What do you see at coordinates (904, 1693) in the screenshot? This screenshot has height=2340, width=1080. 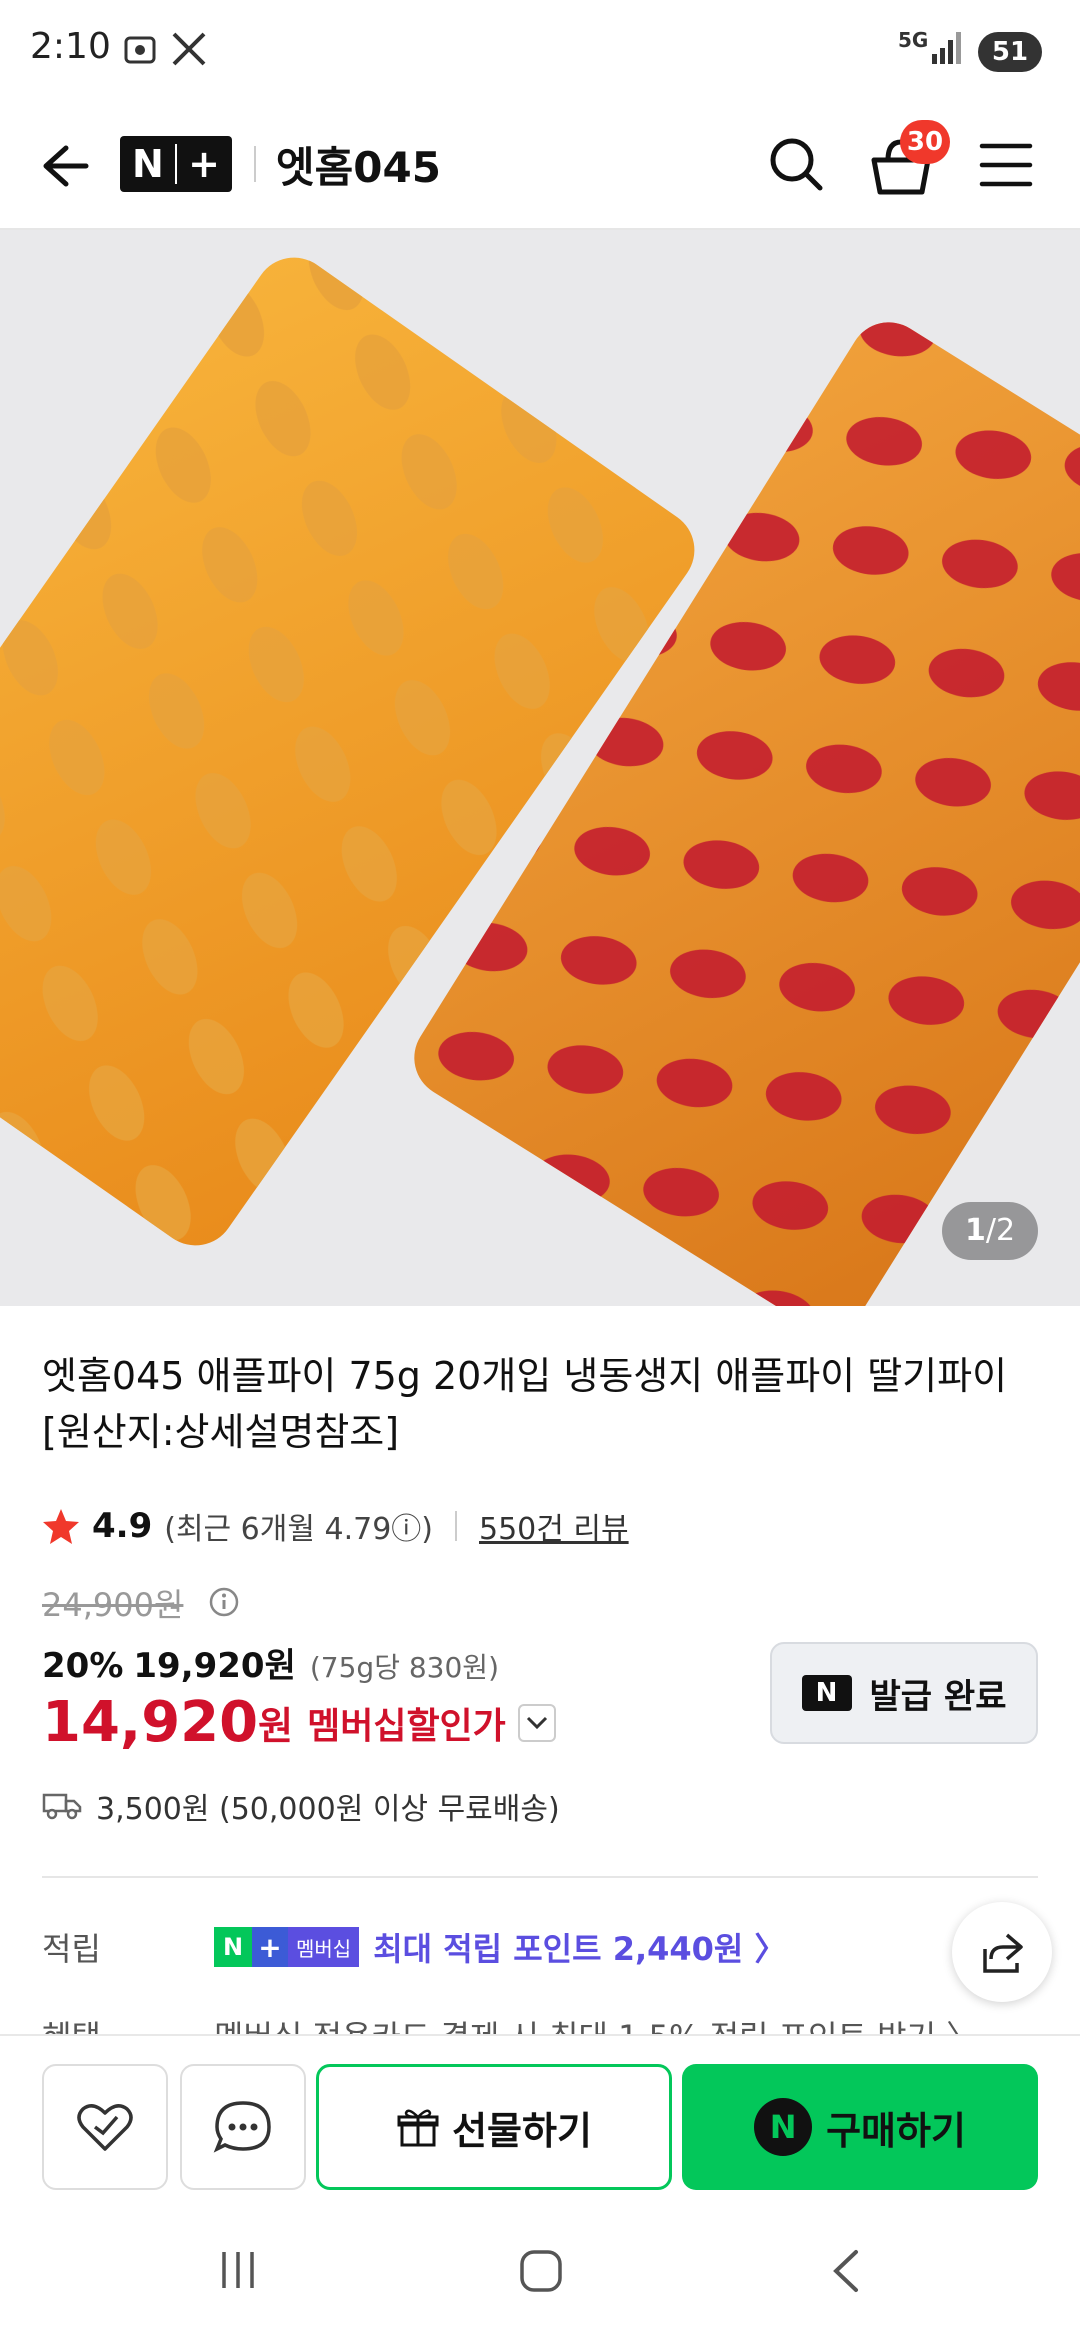 I see `coupon-issued-button: N 발급 완료` at bounding box center [904, 1693].